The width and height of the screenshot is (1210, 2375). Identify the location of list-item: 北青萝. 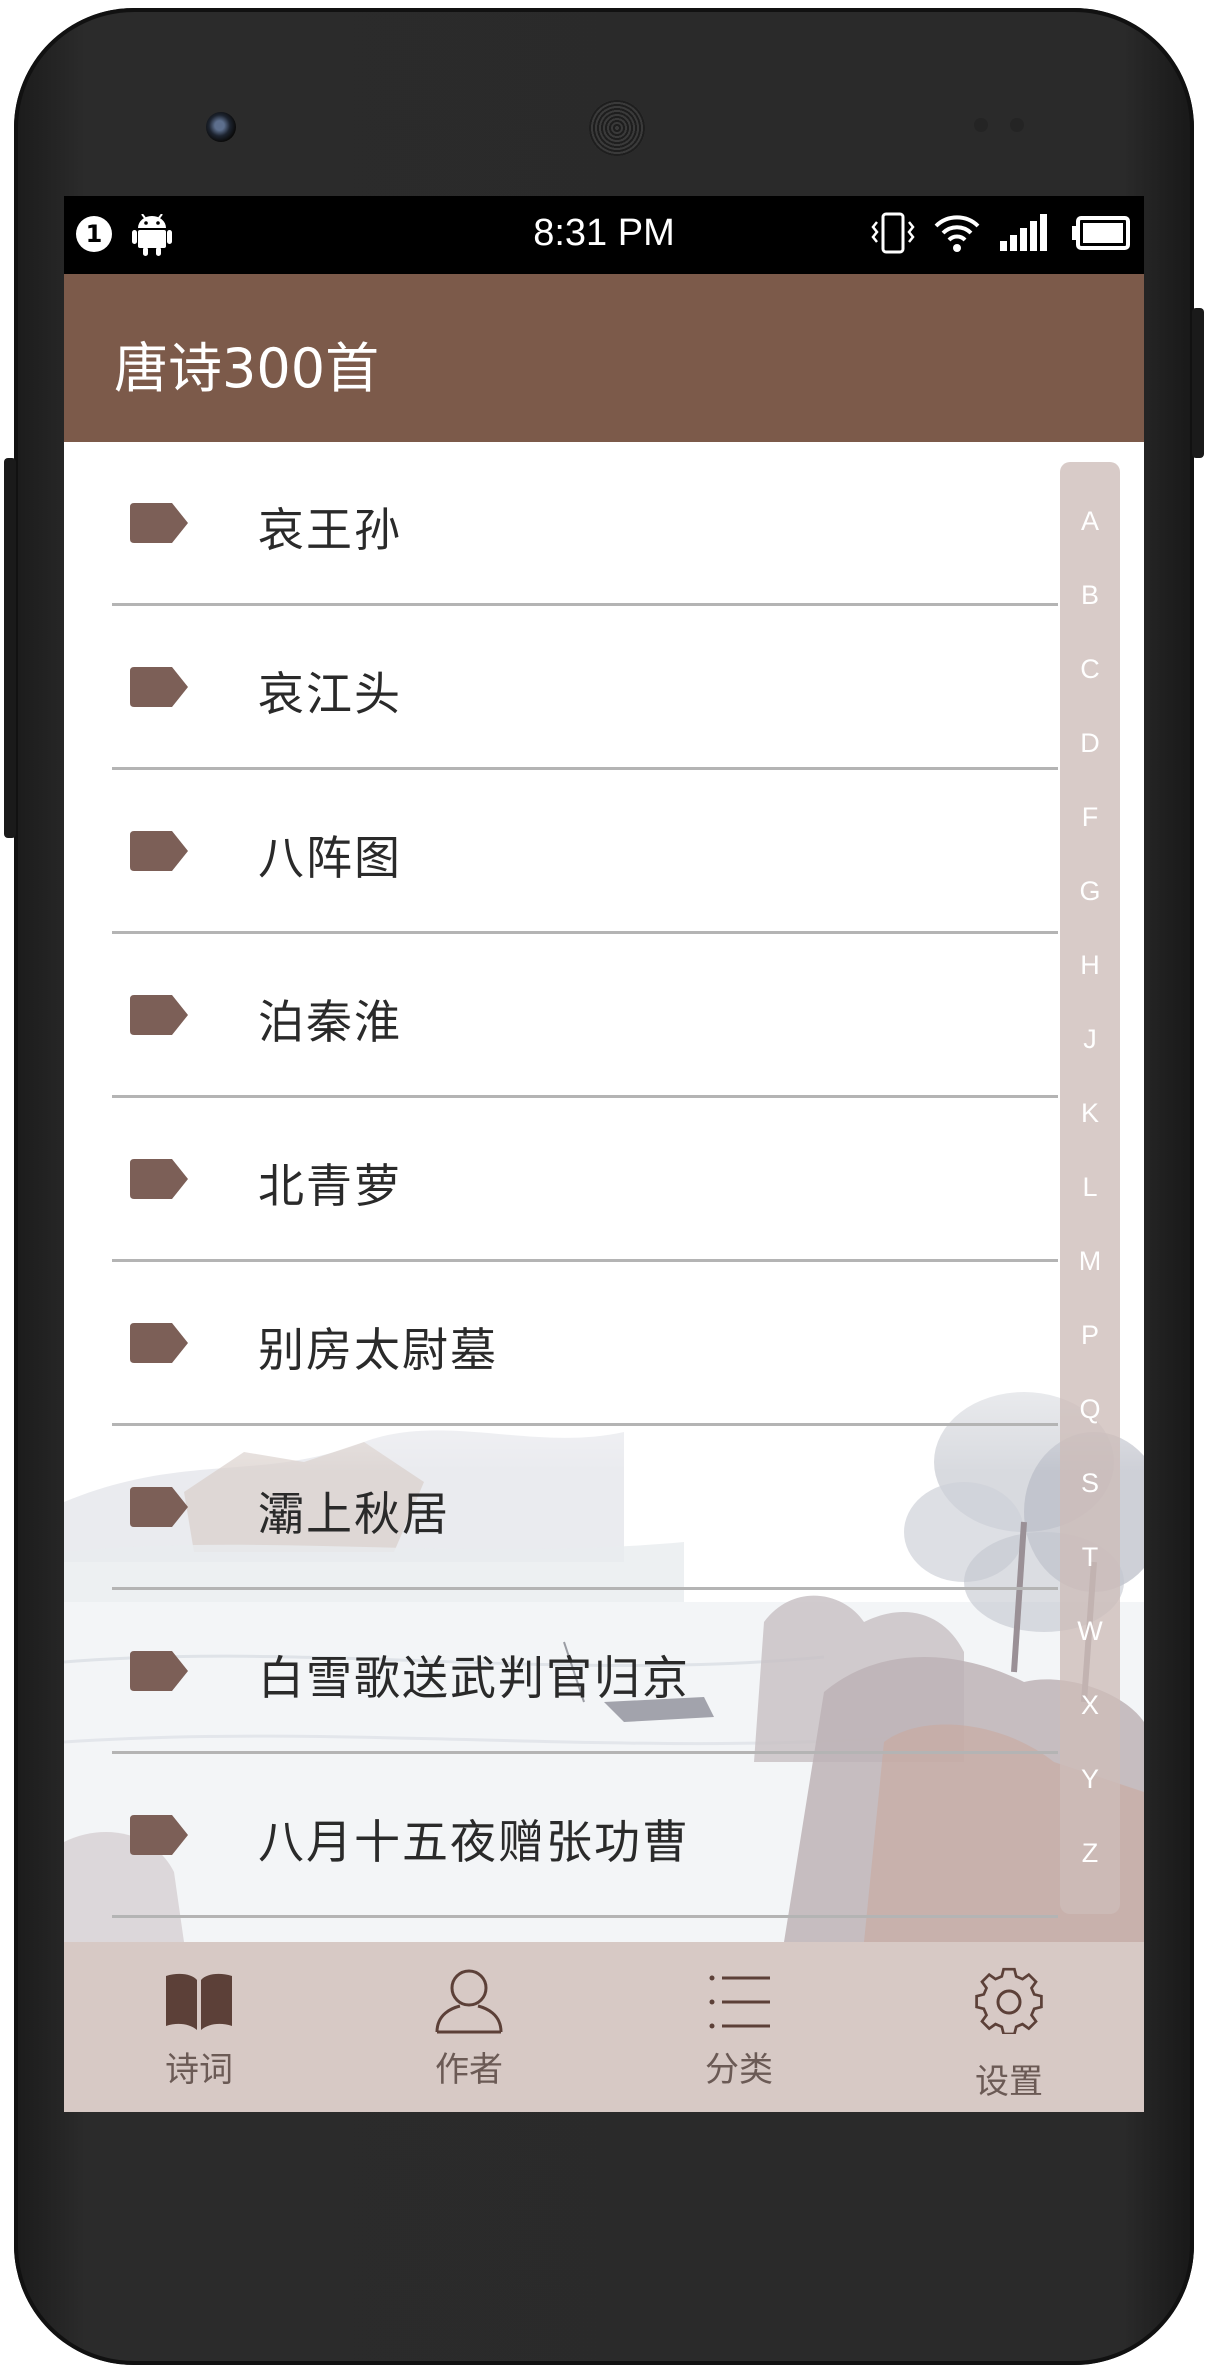
(604, 1180).